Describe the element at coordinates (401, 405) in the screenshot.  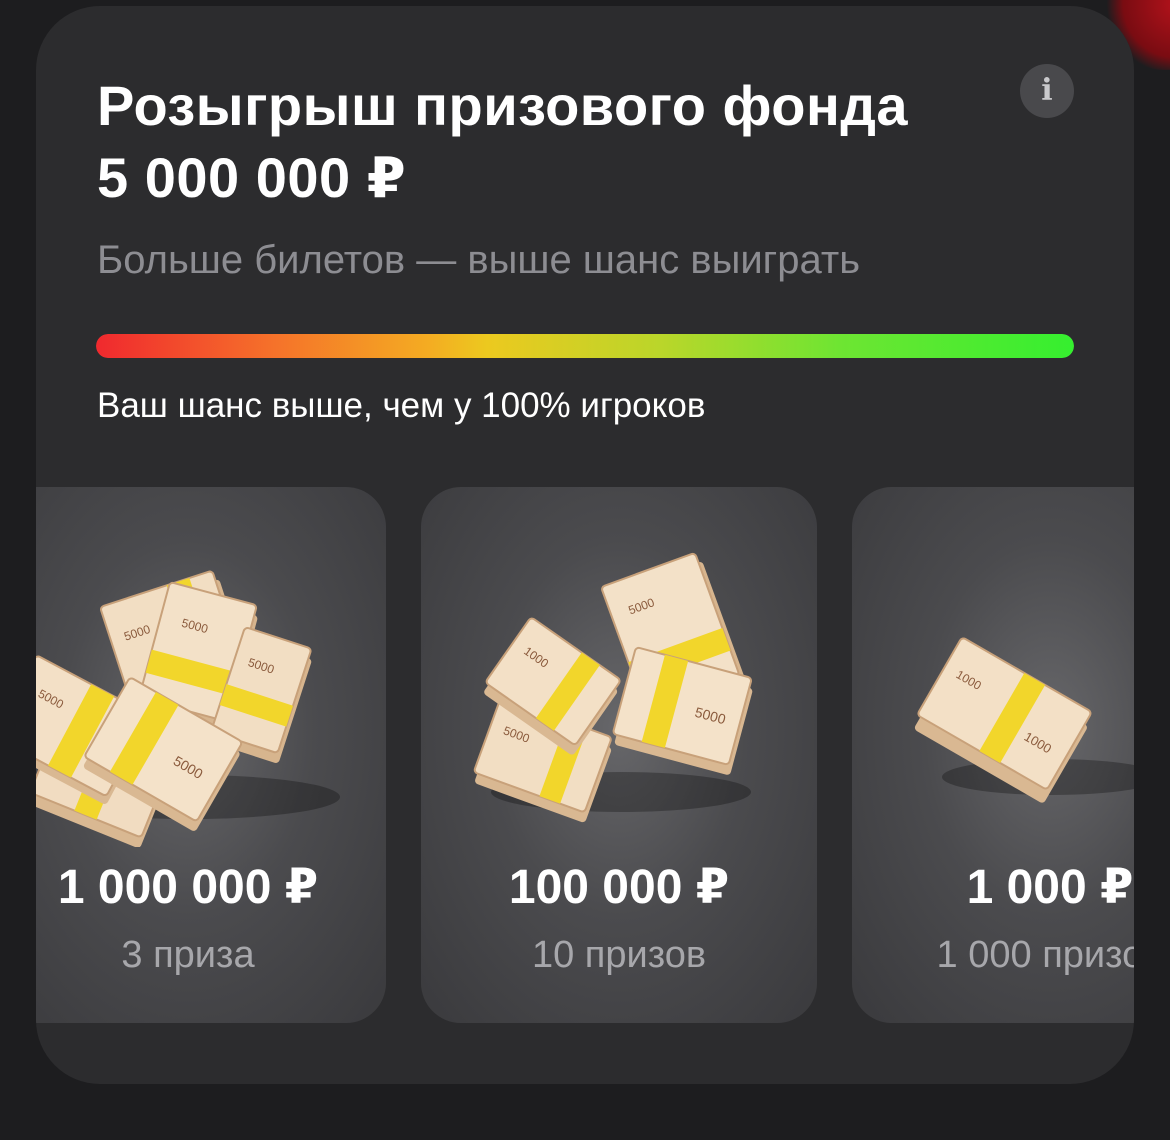
I see `chance-text: Ваш шанс выше, чем у 100% игроков` at that location.